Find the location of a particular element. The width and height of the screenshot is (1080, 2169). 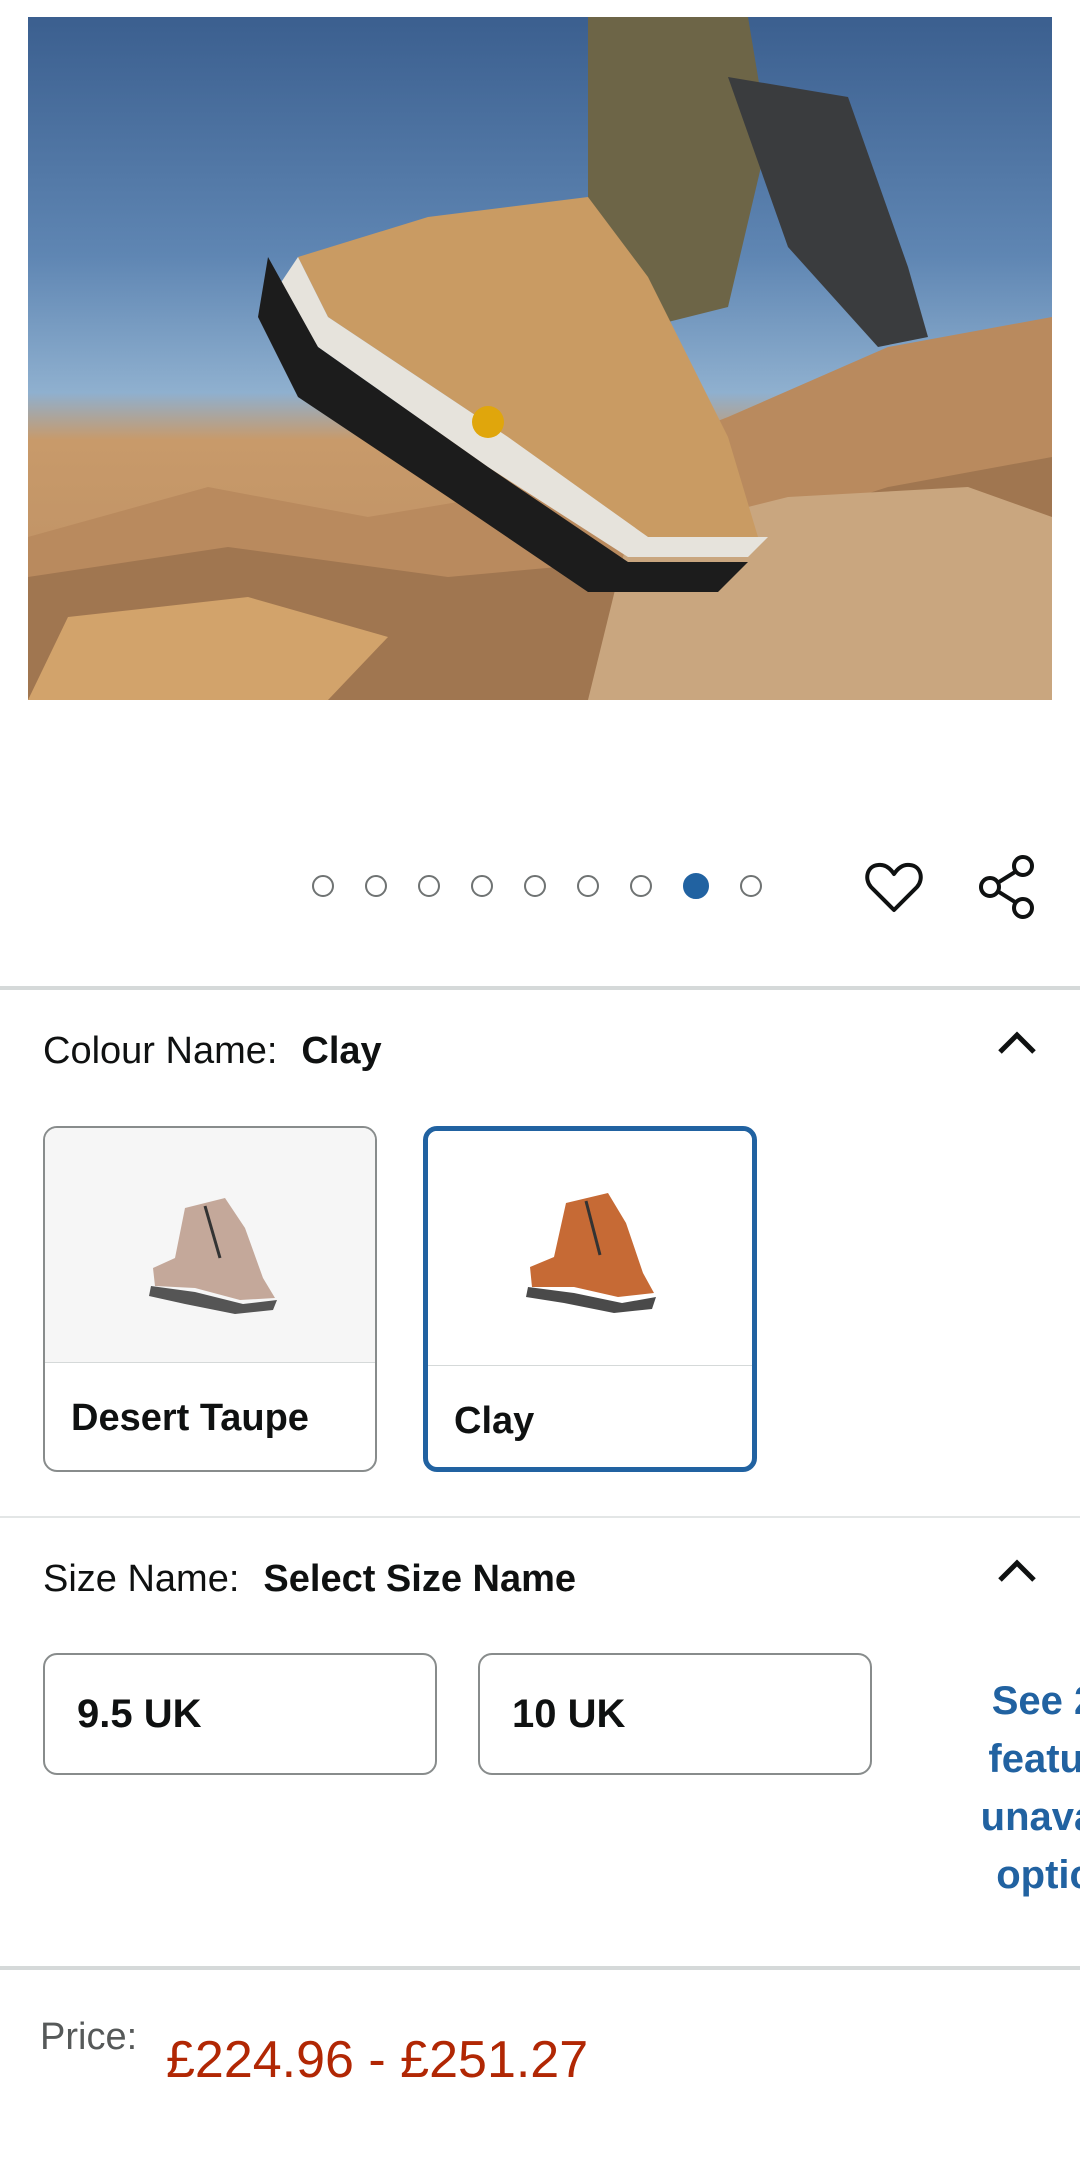

price-value: £224.96 - £251.27 is located at coordinates (377, 2060).